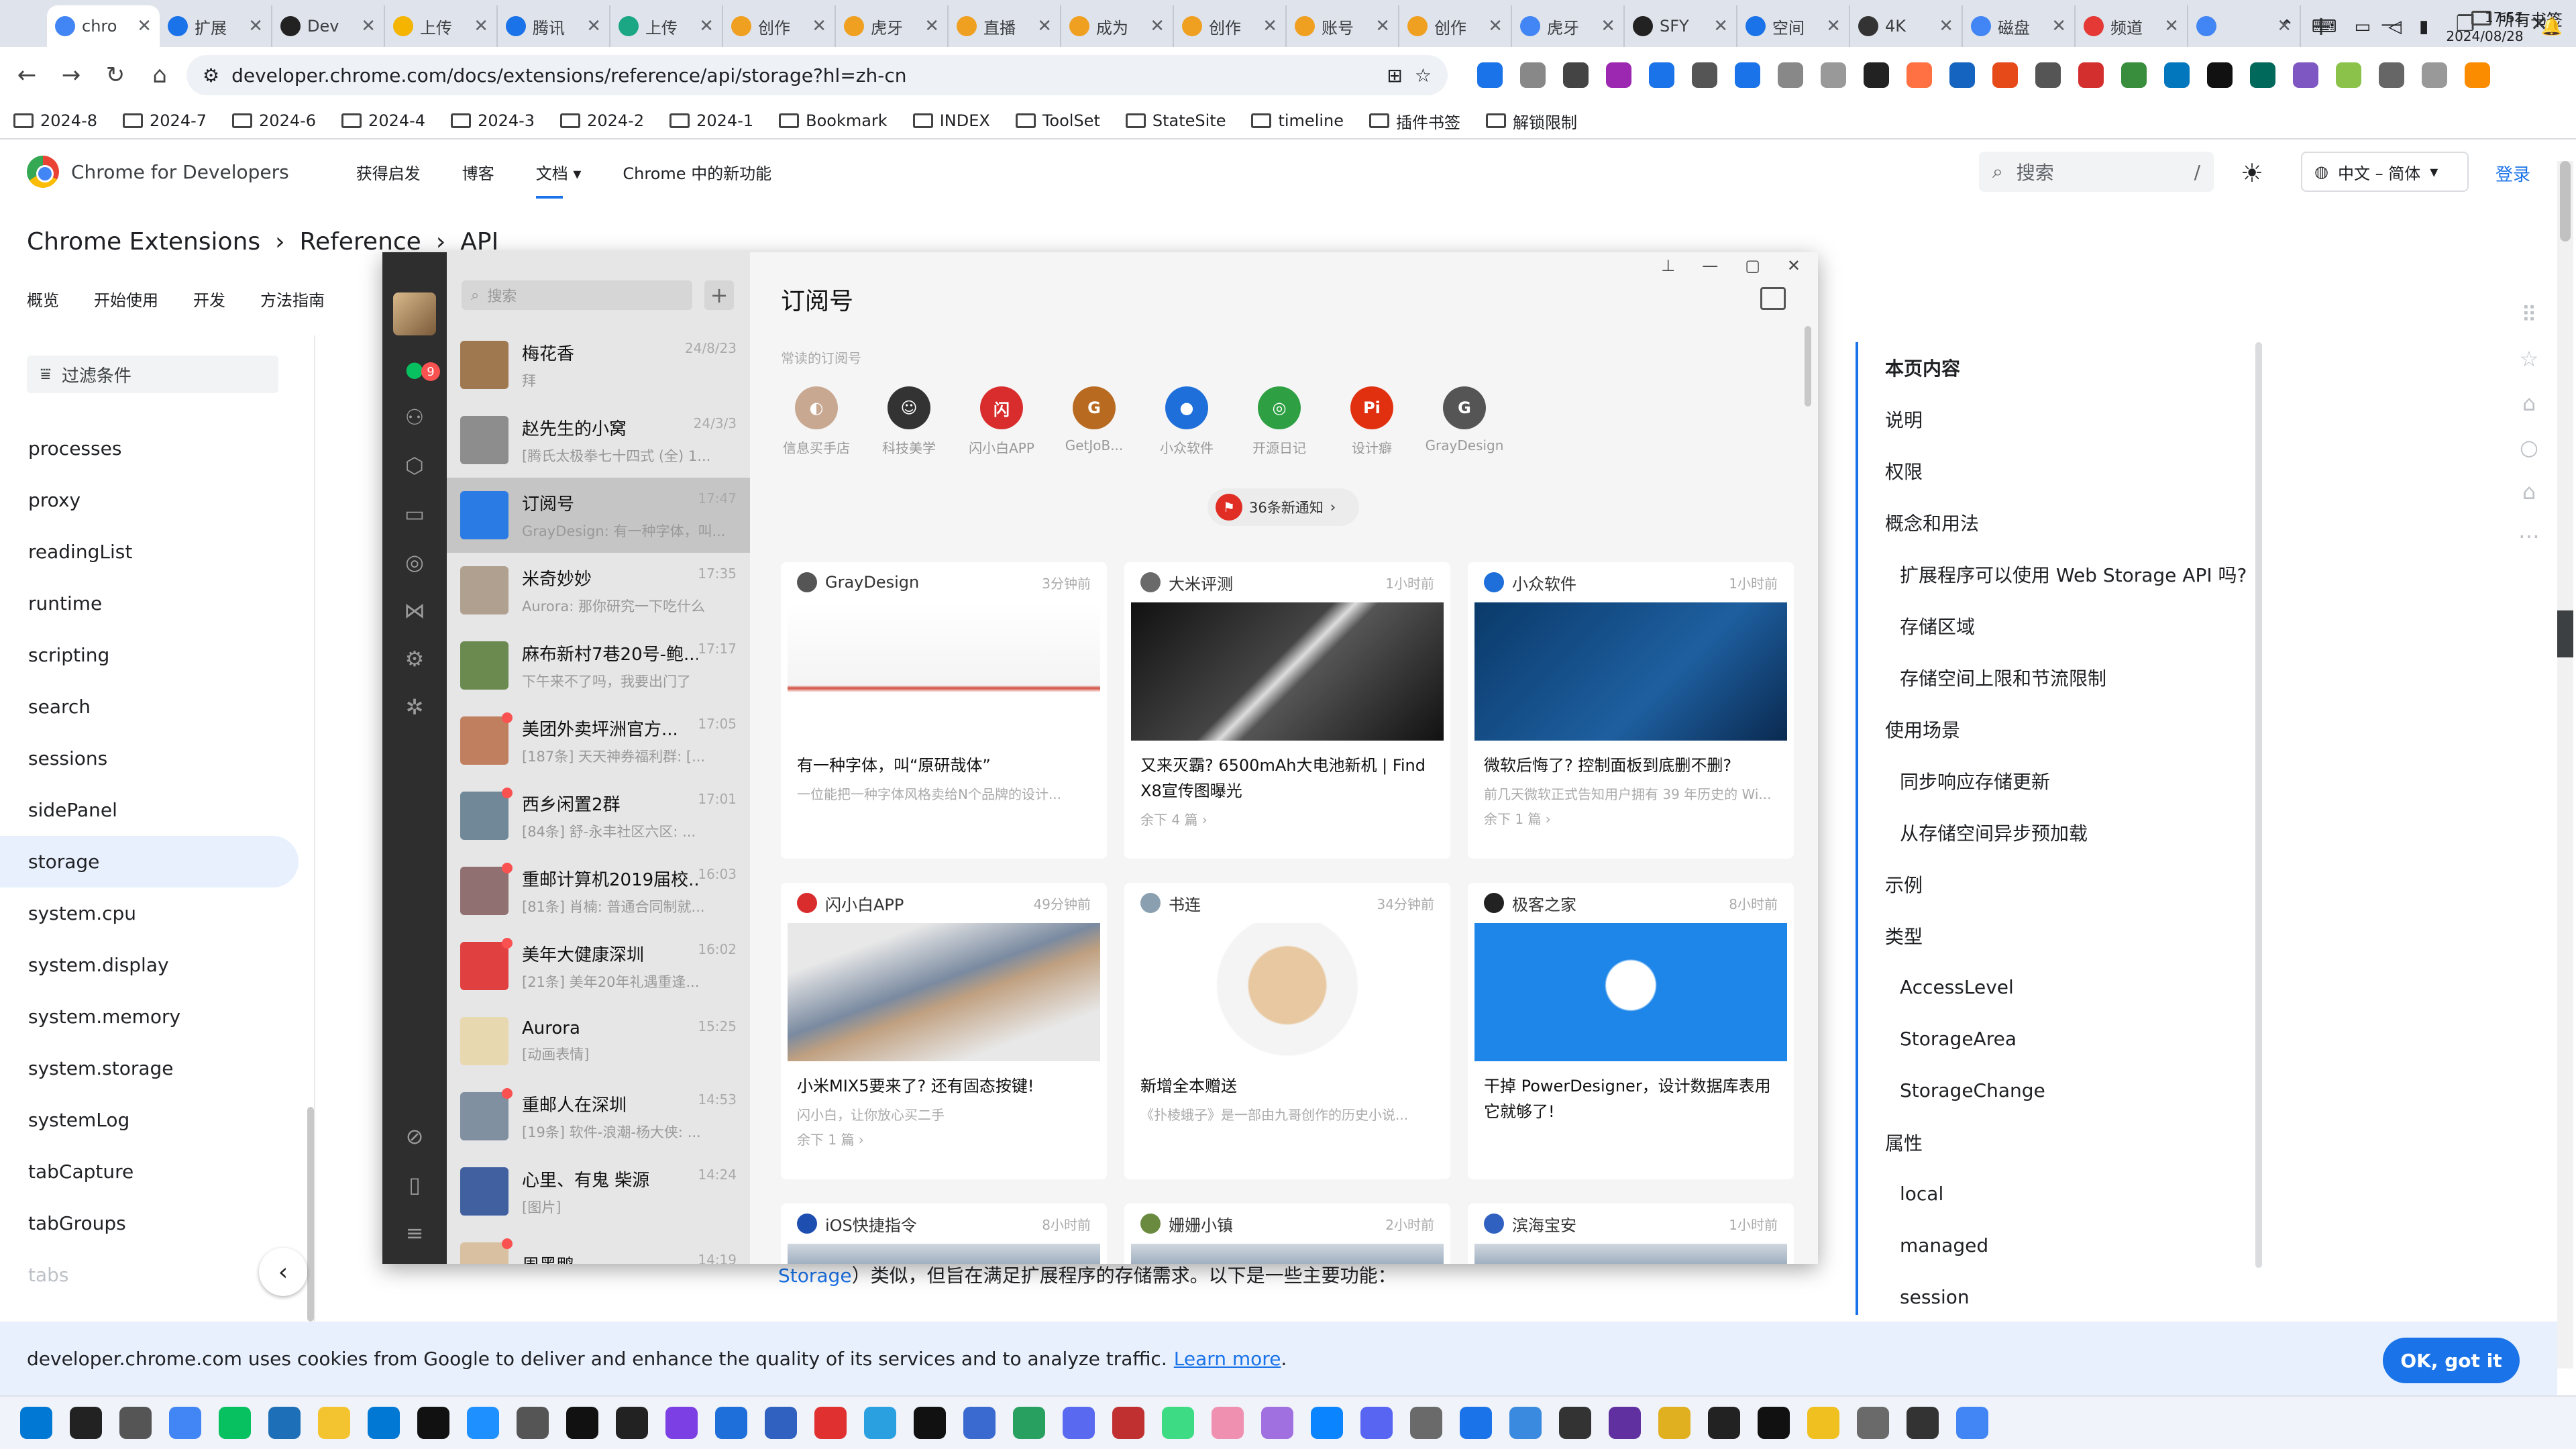 The width and height of the screenshot is (2576, 1449). What do you see at coordinates (1227, 1359) in the screenshot?
I see `learn-more-link: Learn more` at bounding box center [1227, 1359].